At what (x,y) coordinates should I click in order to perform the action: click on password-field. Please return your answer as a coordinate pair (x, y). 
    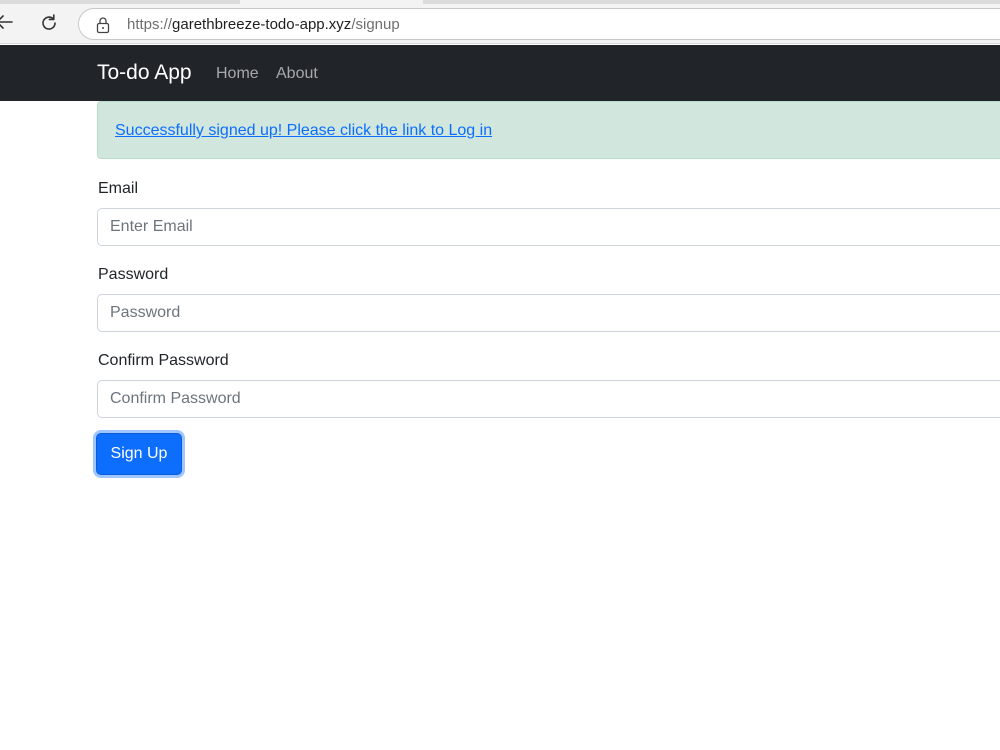
    Looking at the image, I should click on (548, 313).